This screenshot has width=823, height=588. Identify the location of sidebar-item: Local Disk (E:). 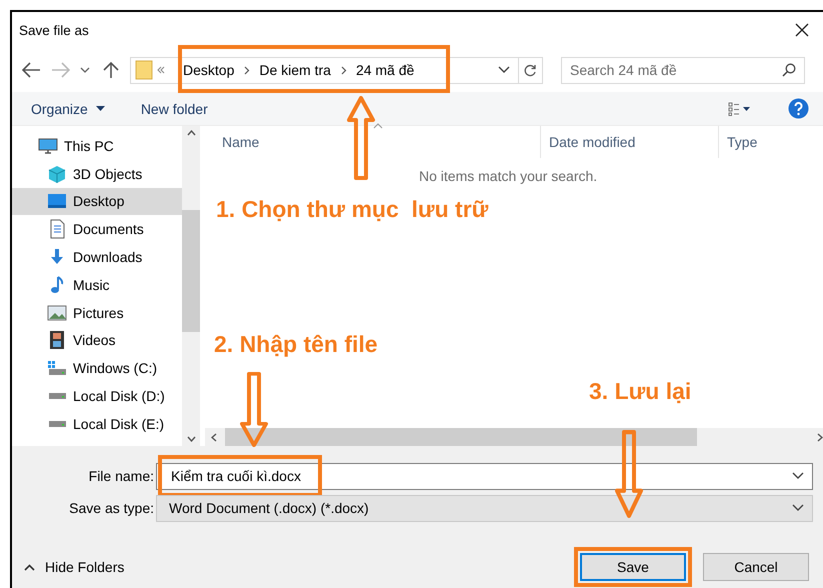
(97, 424).